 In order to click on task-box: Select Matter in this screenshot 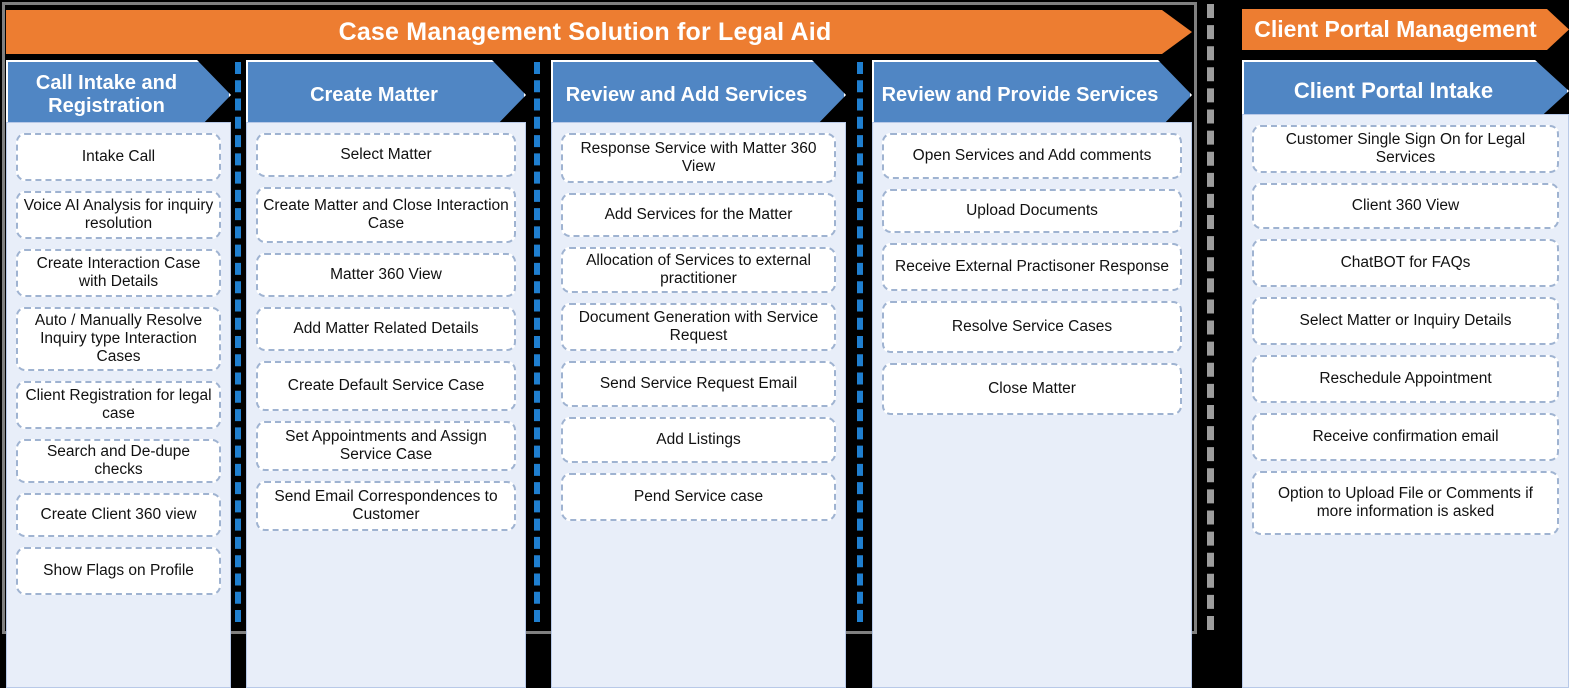, I will do `click(386, 155)`.